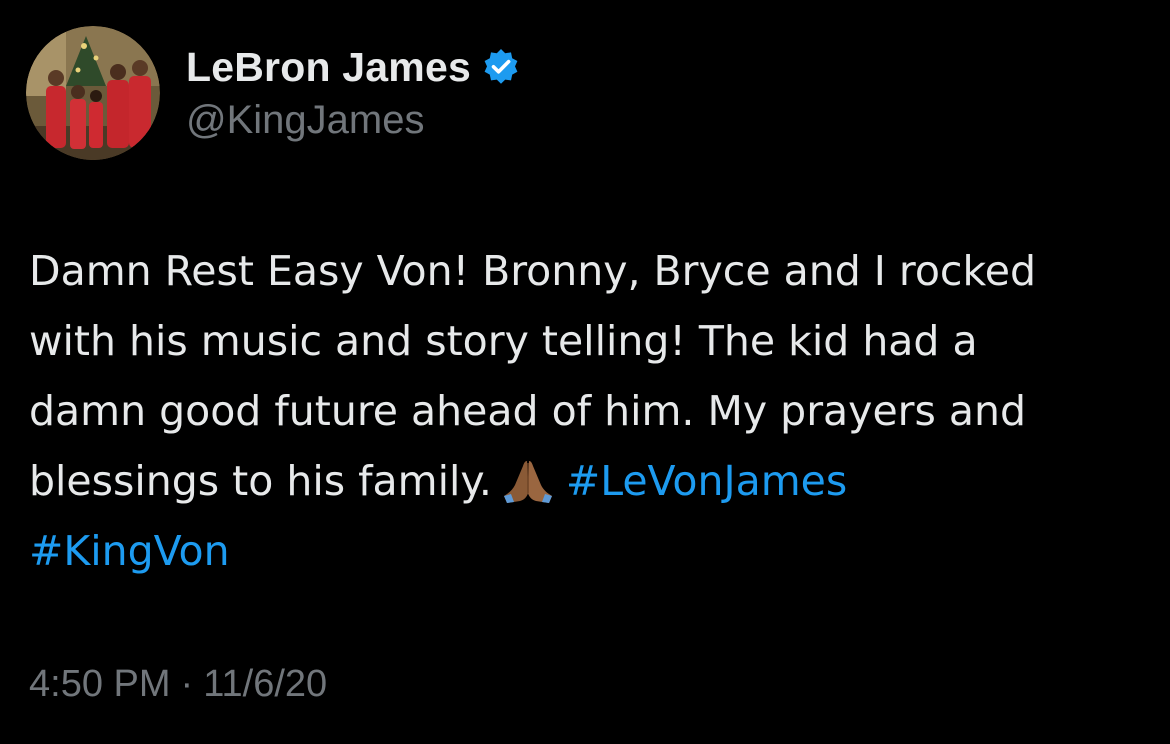 The width and height of the screenshot is (1170, 744). Describe the element at coordinates (129, 551) in the screenshot. I see `hashtag-link: #KingVon` at that location.